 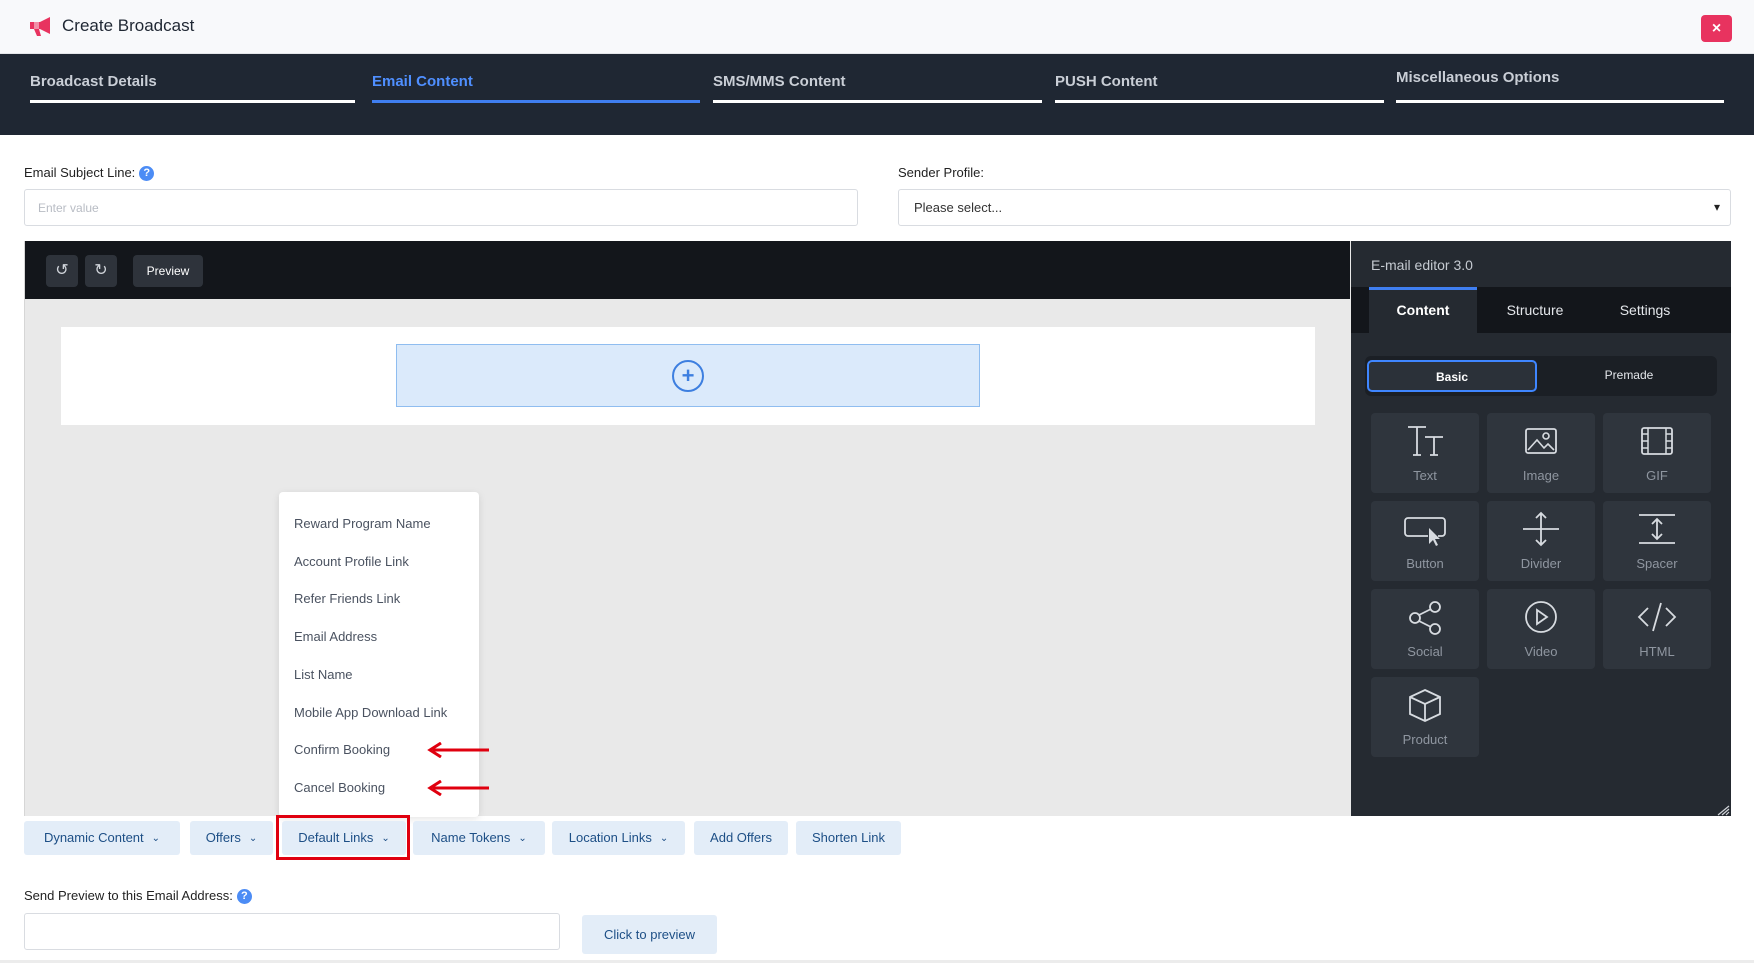 I want to click on block-html: HTML, so click(x=1657, y=629).